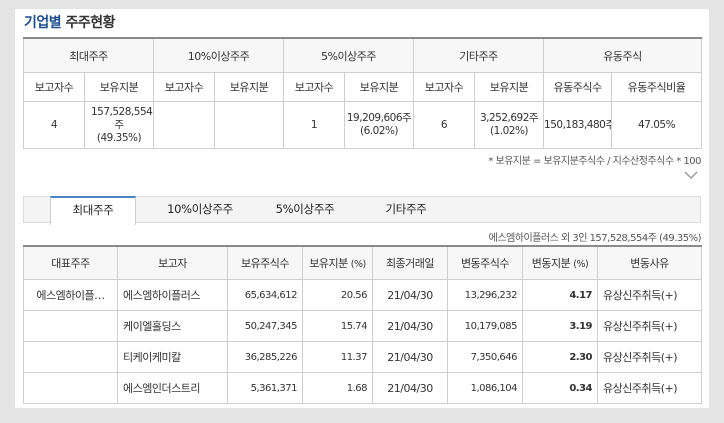  What do you see at coordinates (649, 262) in the screenshot?
I see `col-change-reason: 변동사유` at bounding box center [649, 262].